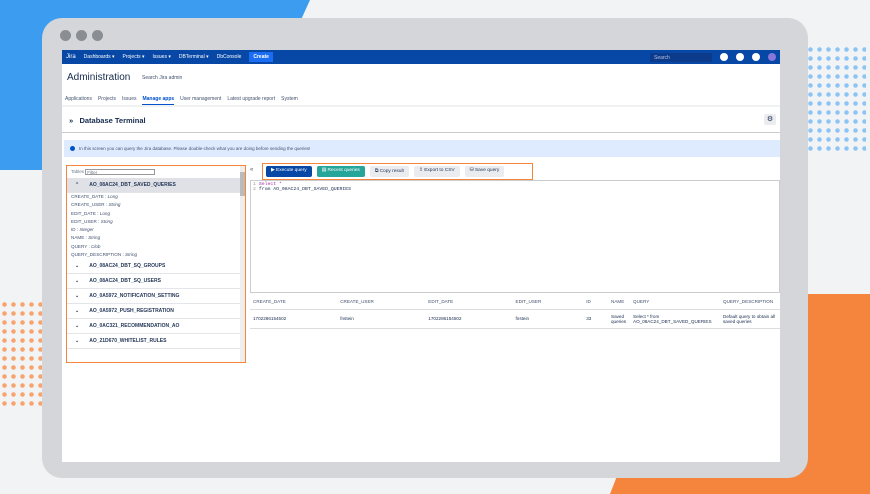 The height and width of the screenshot is (494, 870). What do you see at coordinates (96, 246) in the screenshot?
I see `column-type: Clob` at bounding box center [96, 246].